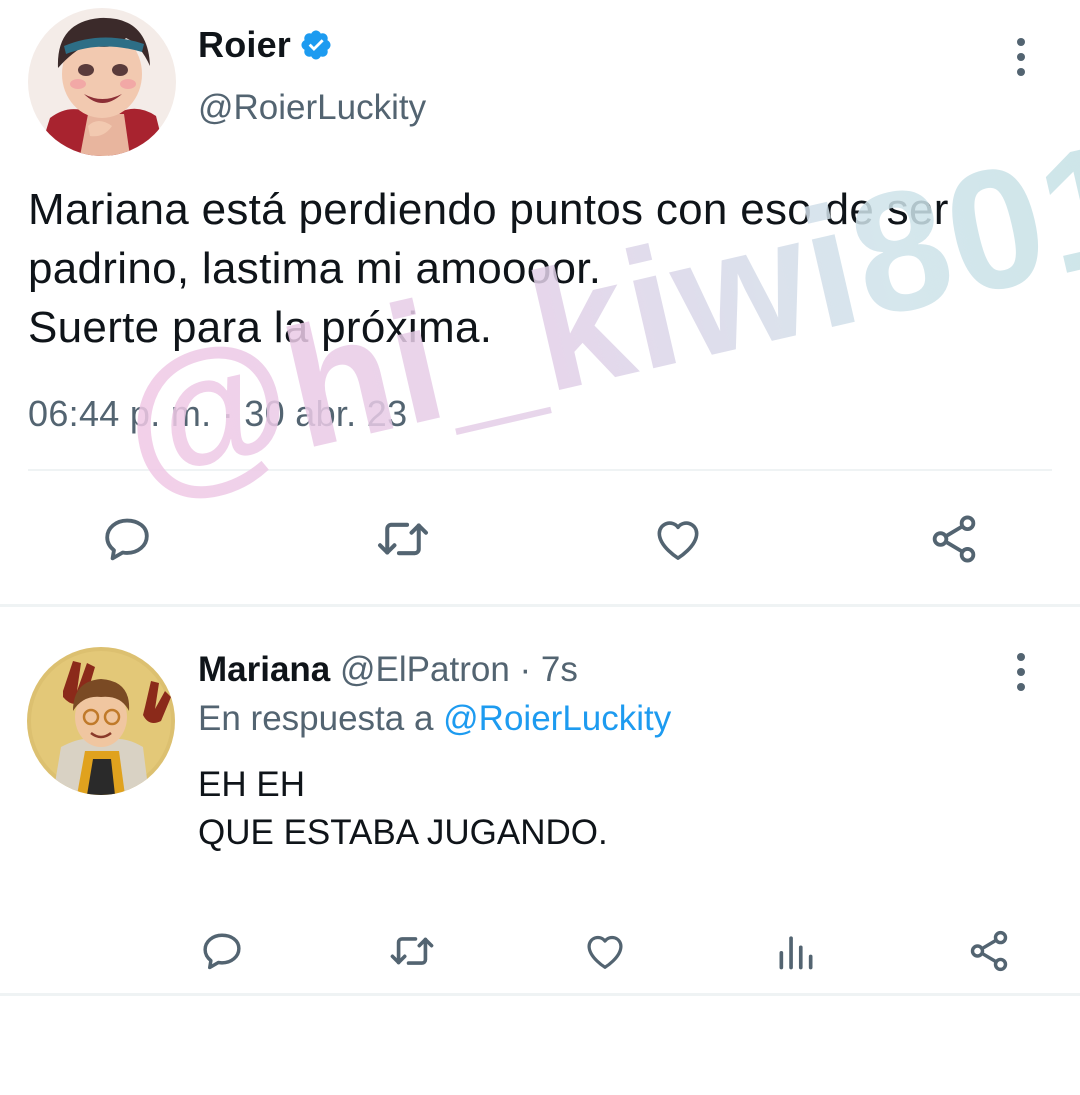  I want to click on reply-author-name: Mariana, so click(264, 669).